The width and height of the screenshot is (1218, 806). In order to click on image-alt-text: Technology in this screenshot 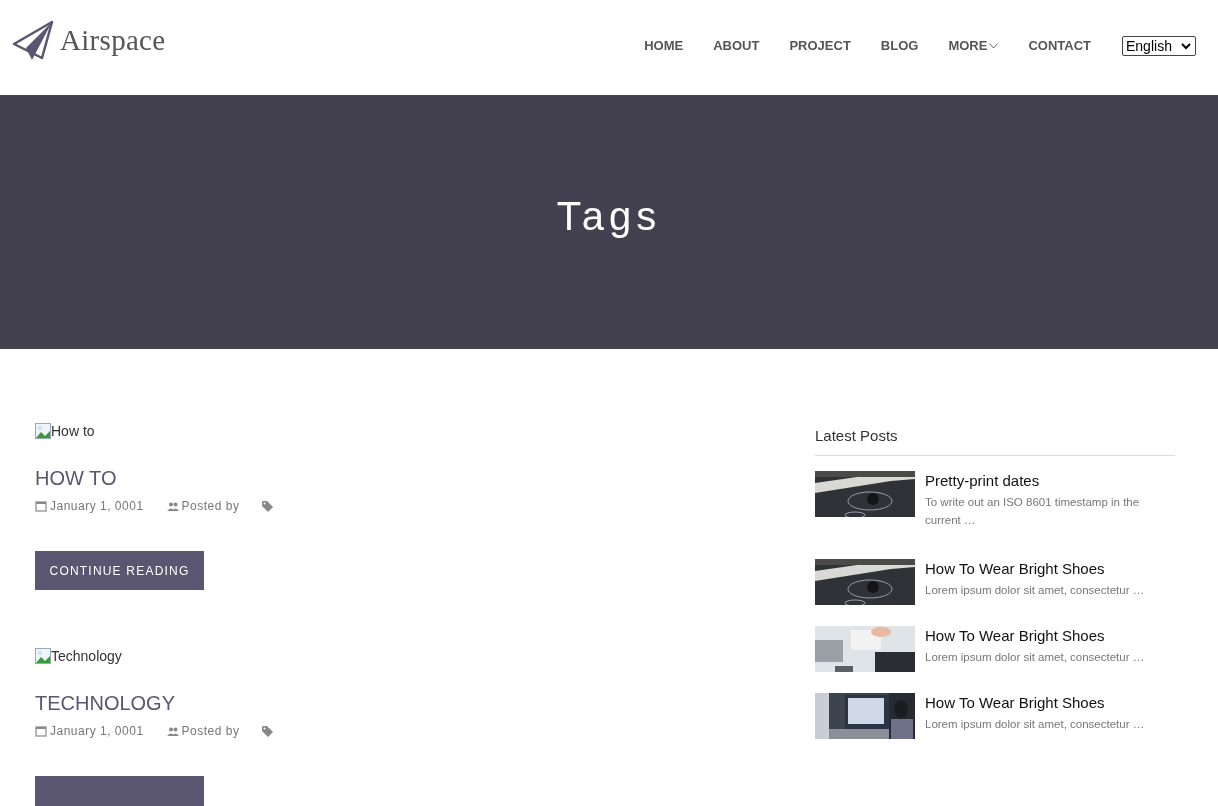, I will do `click(86, 656)`.